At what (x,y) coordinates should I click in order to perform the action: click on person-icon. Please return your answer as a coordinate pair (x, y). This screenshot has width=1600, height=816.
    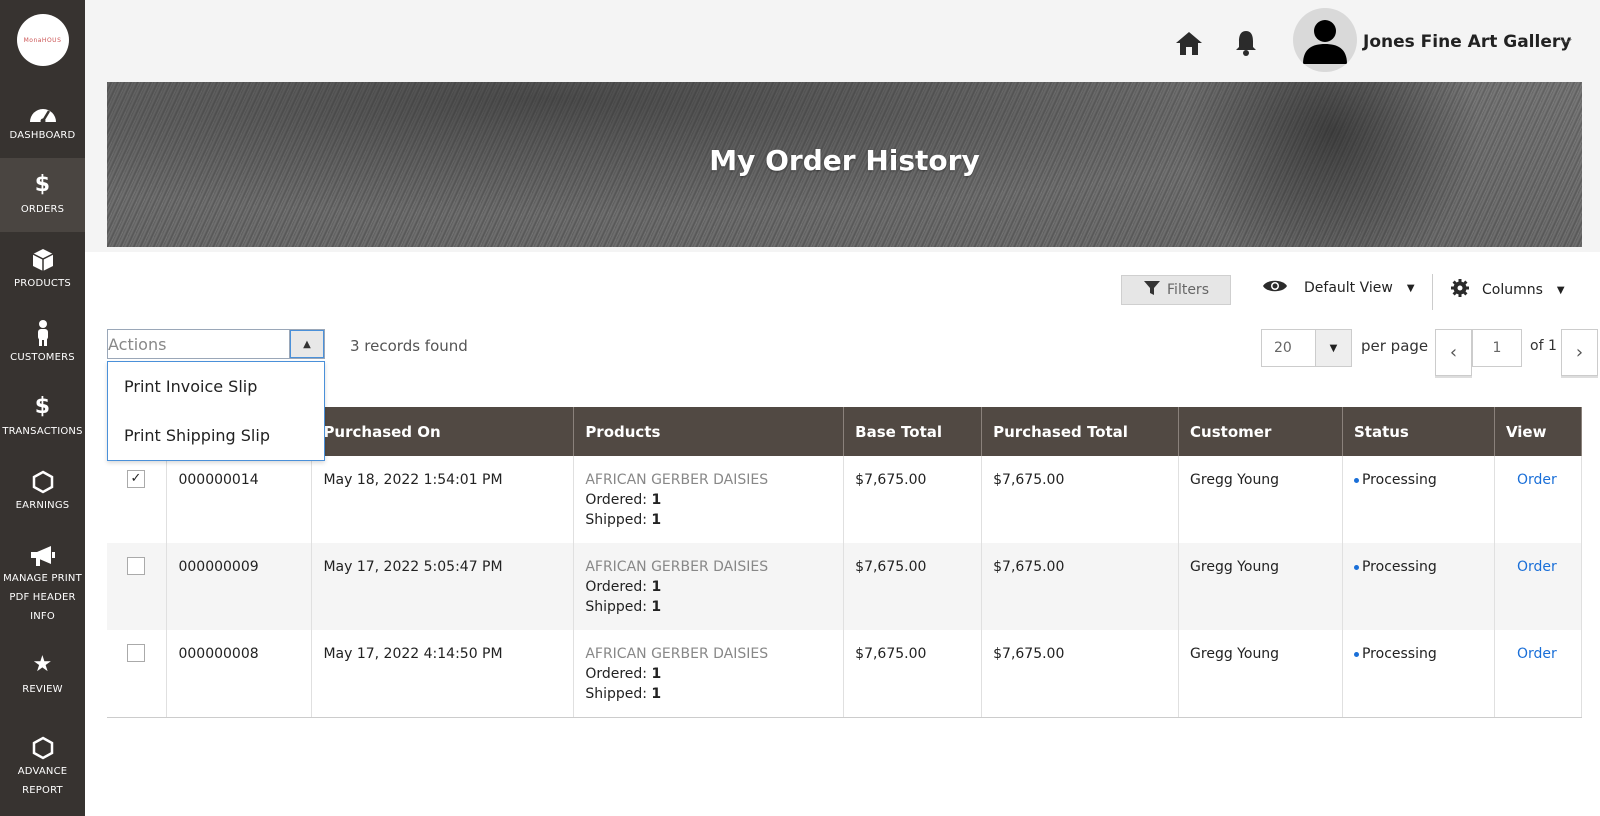
    Looking at the image, I should click on (43, 332).